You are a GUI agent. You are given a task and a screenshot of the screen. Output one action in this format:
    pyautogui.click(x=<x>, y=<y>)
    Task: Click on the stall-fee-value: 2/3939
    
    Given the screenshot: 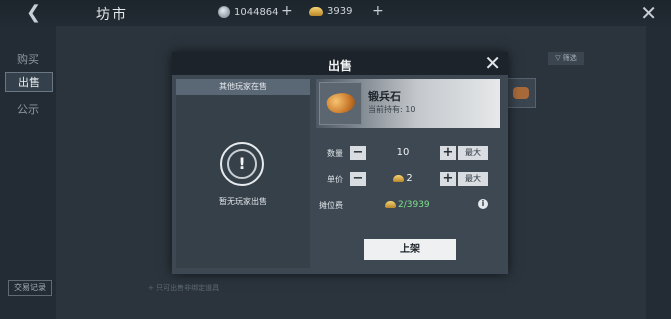 What is the action you would take?
    pyautogui.click(x=407, y=205)
    